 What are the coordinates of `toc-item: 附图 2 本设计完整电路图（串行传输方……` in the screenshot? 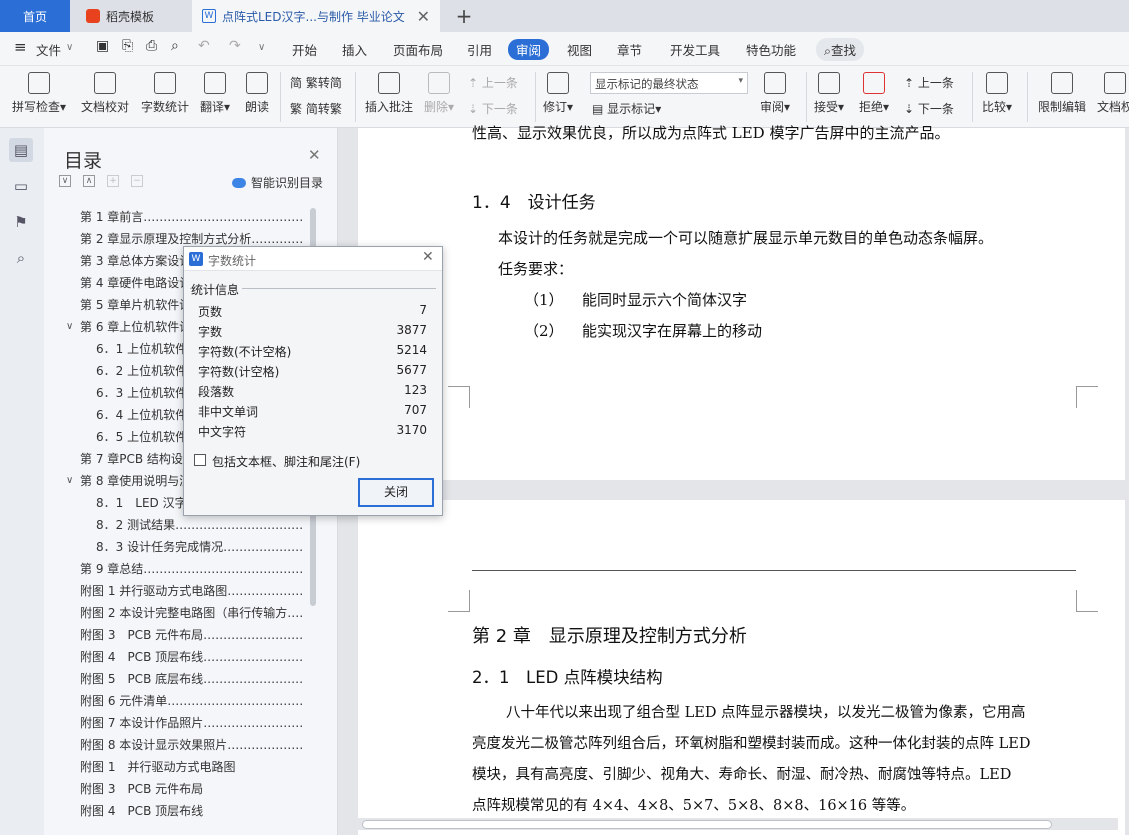 It's located at (192, 613).